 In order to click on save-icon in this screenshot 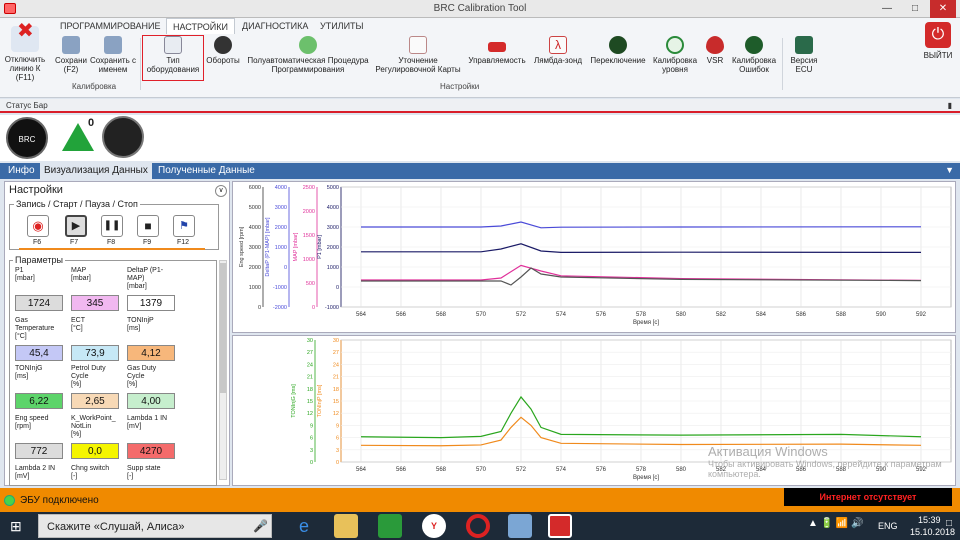, I will do `click(71, 45)`.